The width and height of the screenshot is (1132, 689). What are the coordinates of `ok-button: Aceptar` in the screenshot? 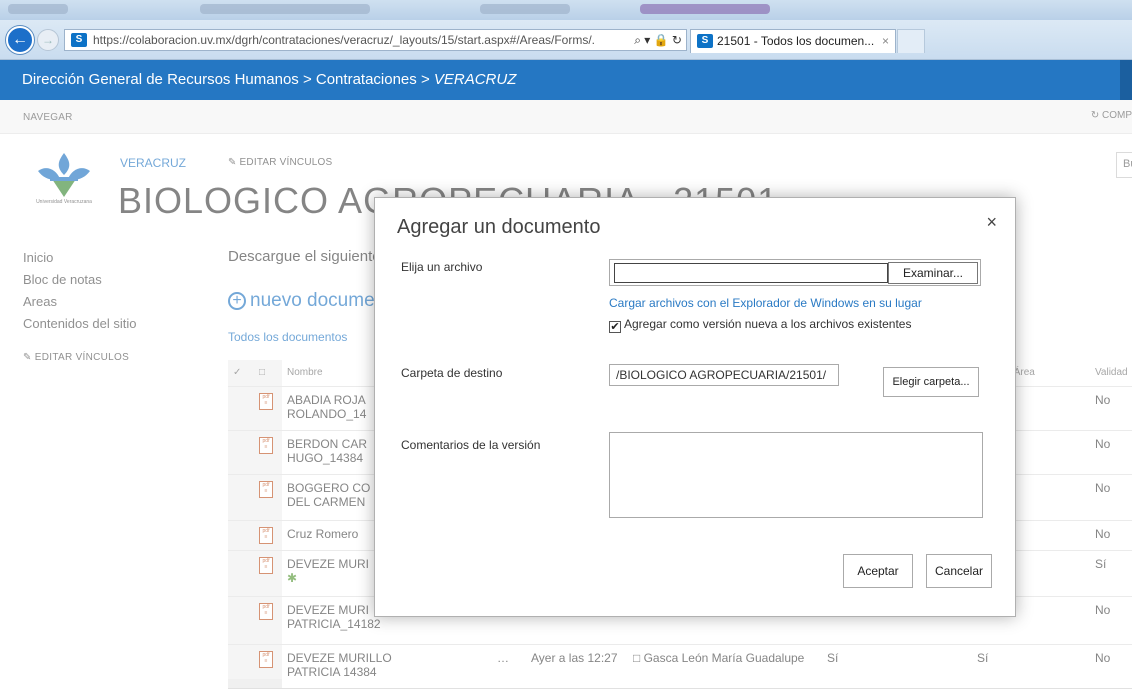 It's located at (878, 571).